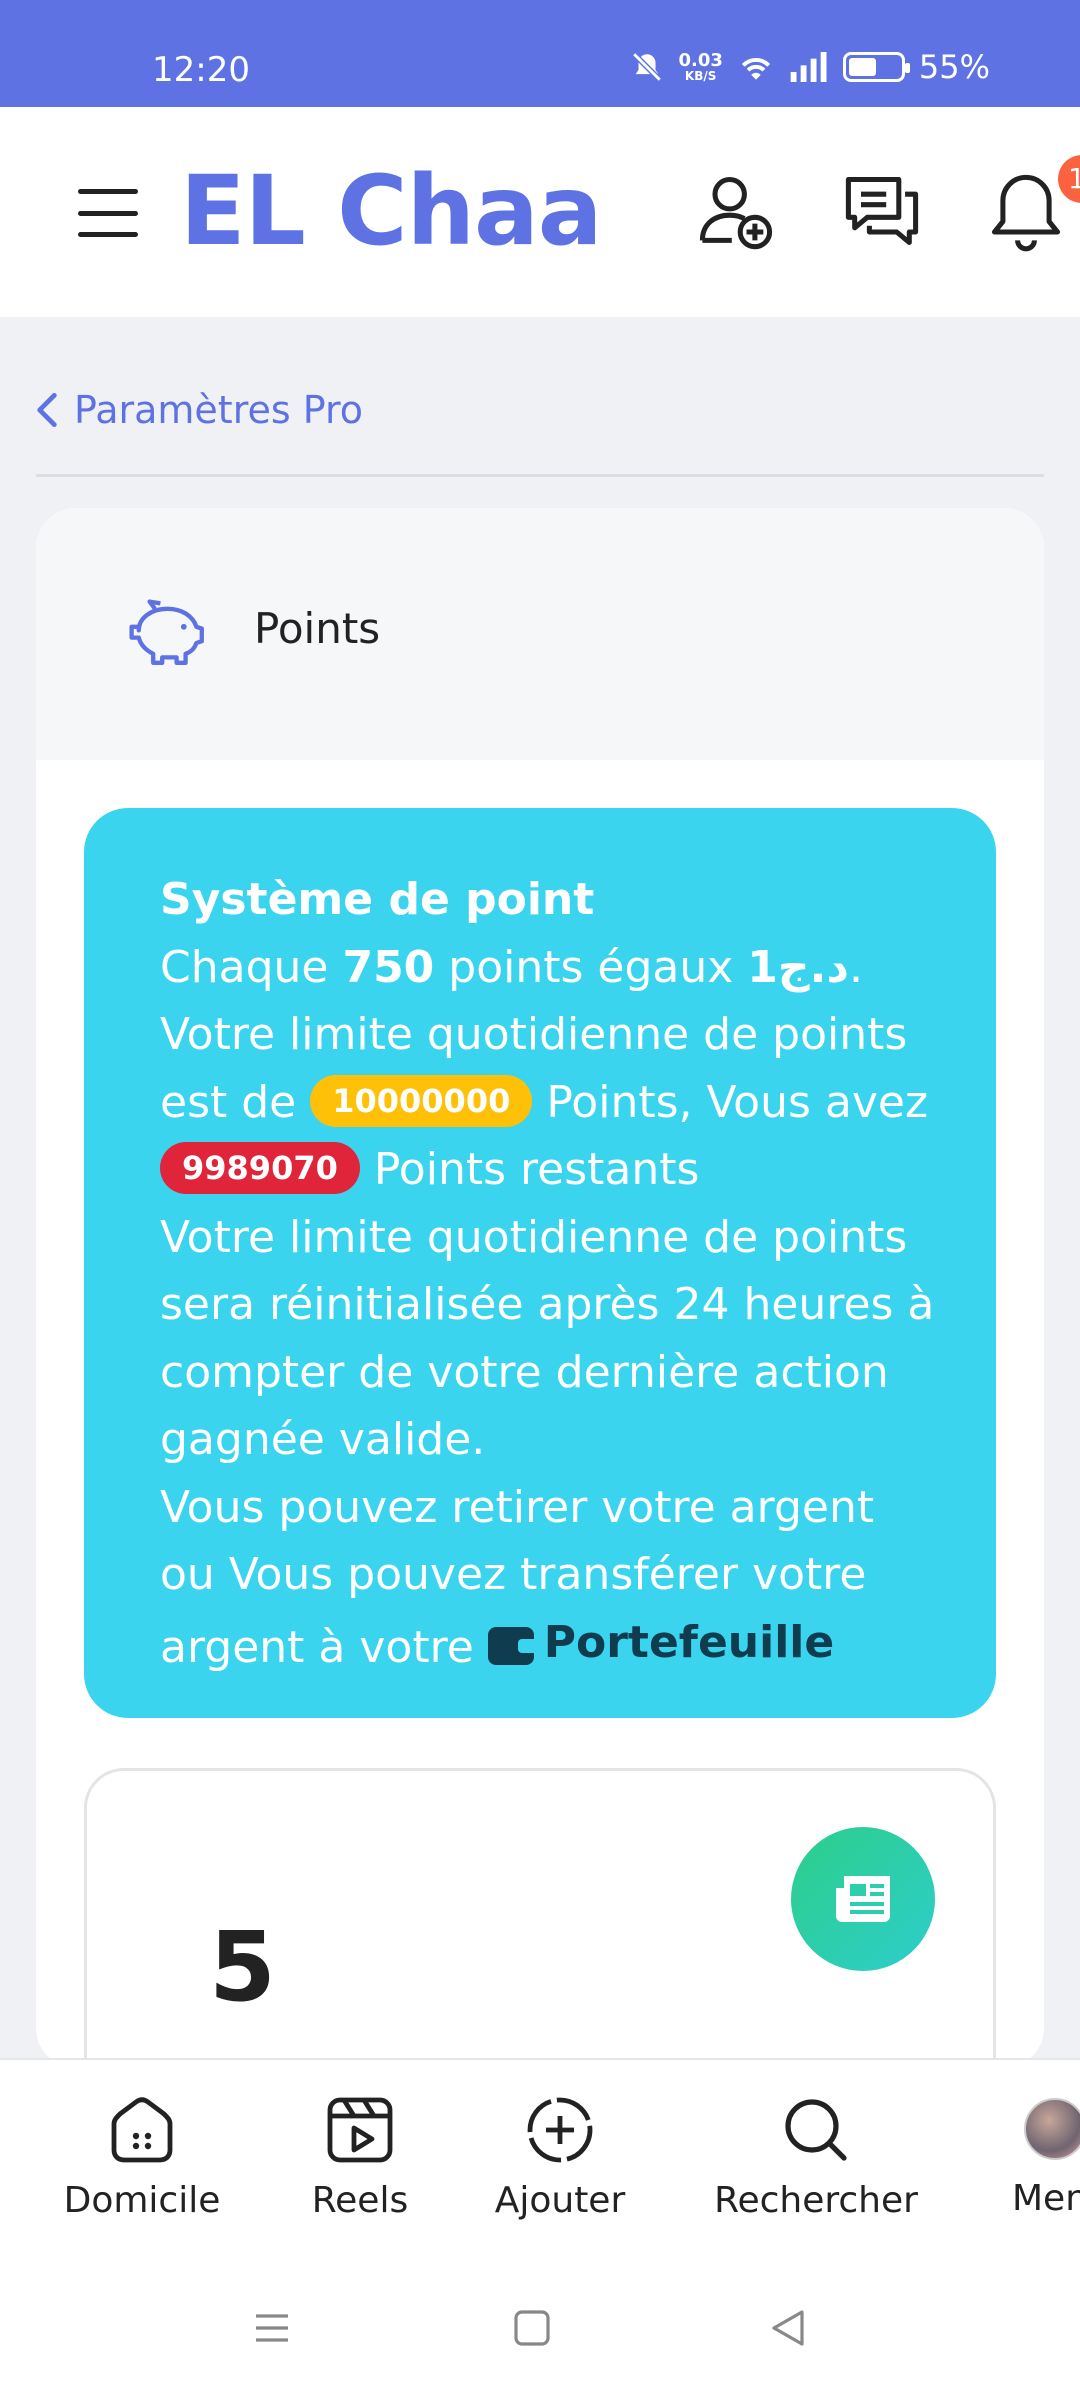  Describe the element at coordinates (816, 2130) in the screenshot. I see `search-icon` at that location.